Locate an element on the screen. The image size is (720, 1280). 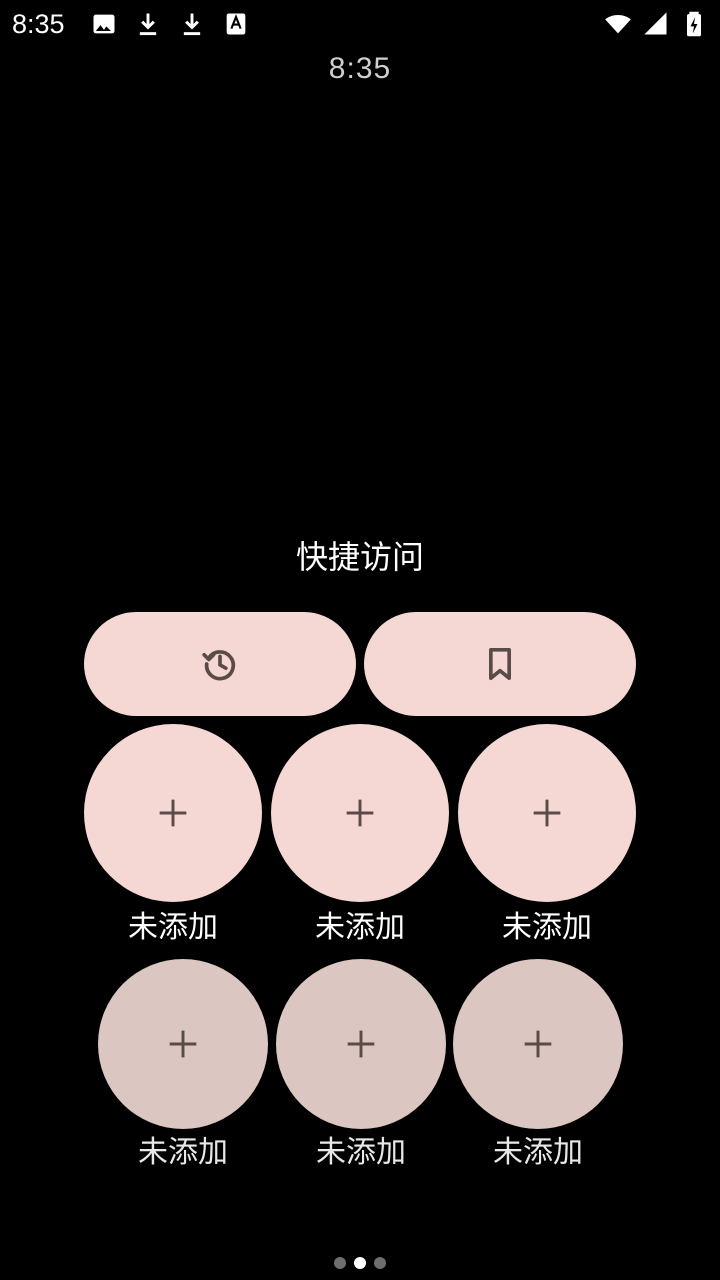
system-icons is located at coordinates (656, 24).